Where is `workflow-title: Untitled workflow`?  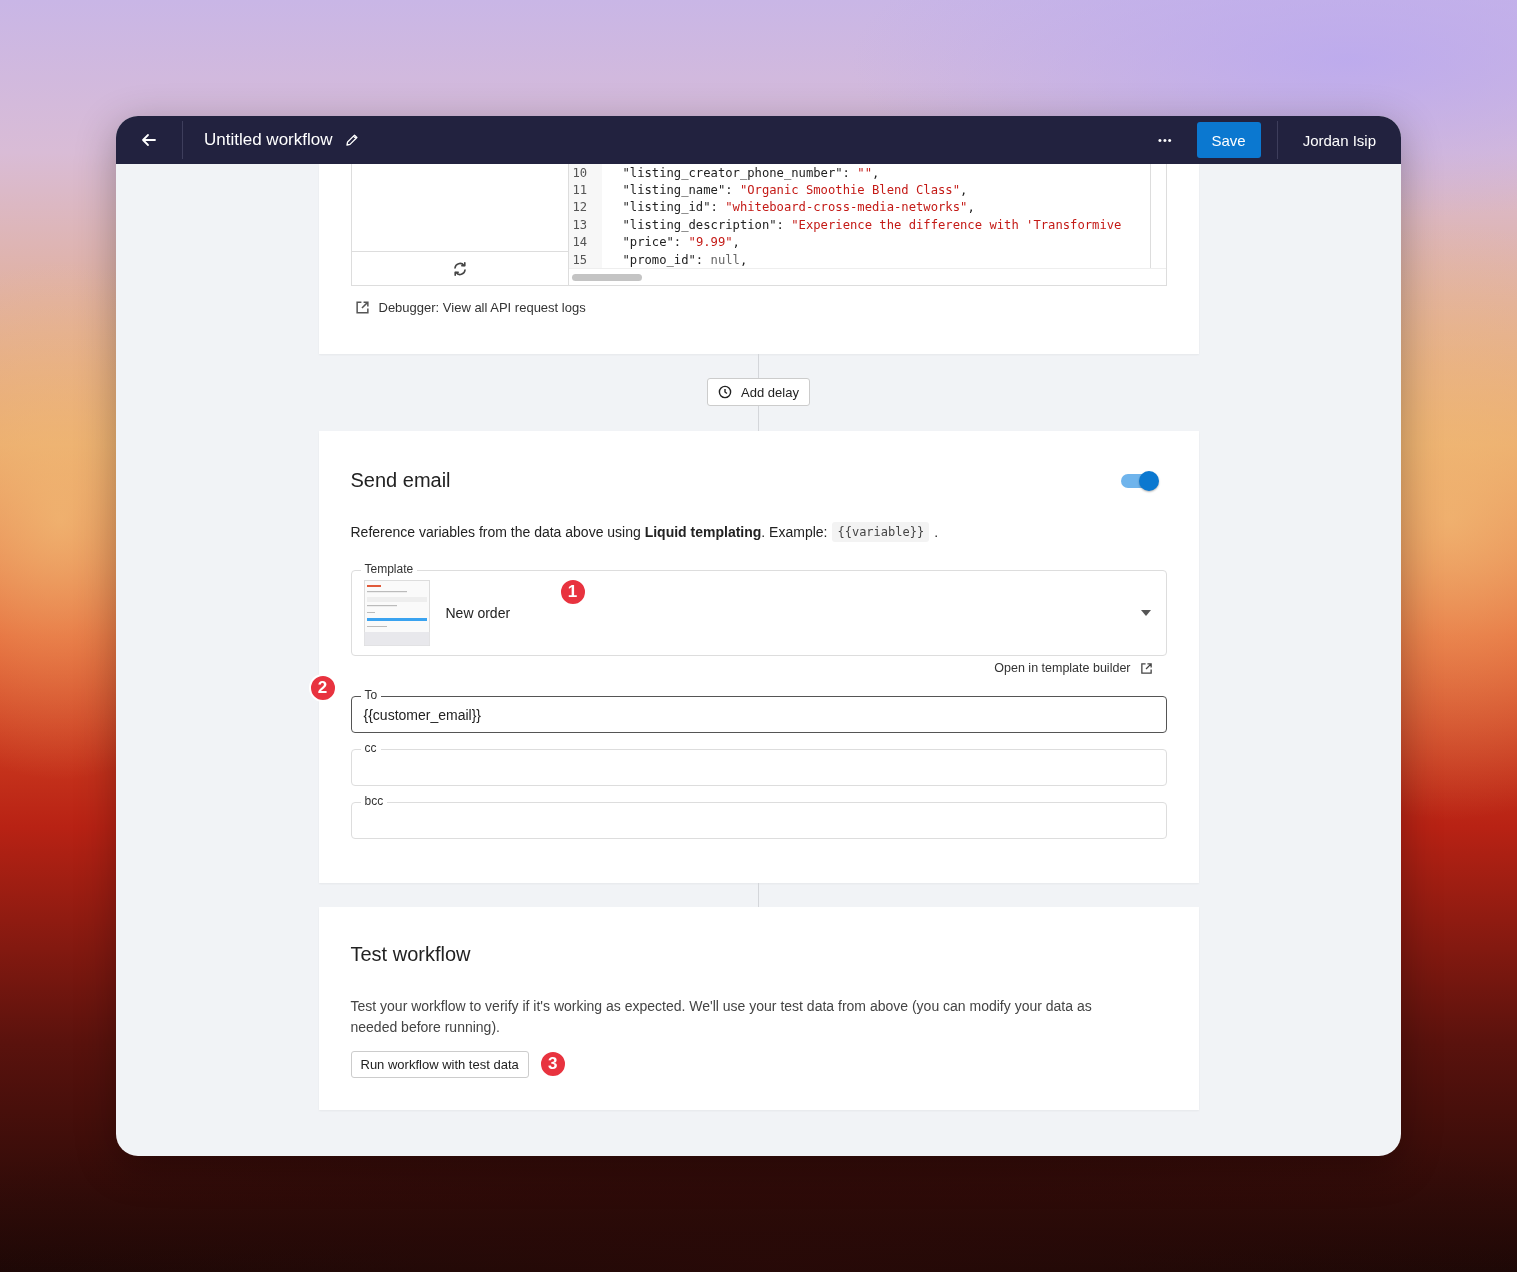
workflow-title: Untitled workflow is located at coordinates (268, 140).